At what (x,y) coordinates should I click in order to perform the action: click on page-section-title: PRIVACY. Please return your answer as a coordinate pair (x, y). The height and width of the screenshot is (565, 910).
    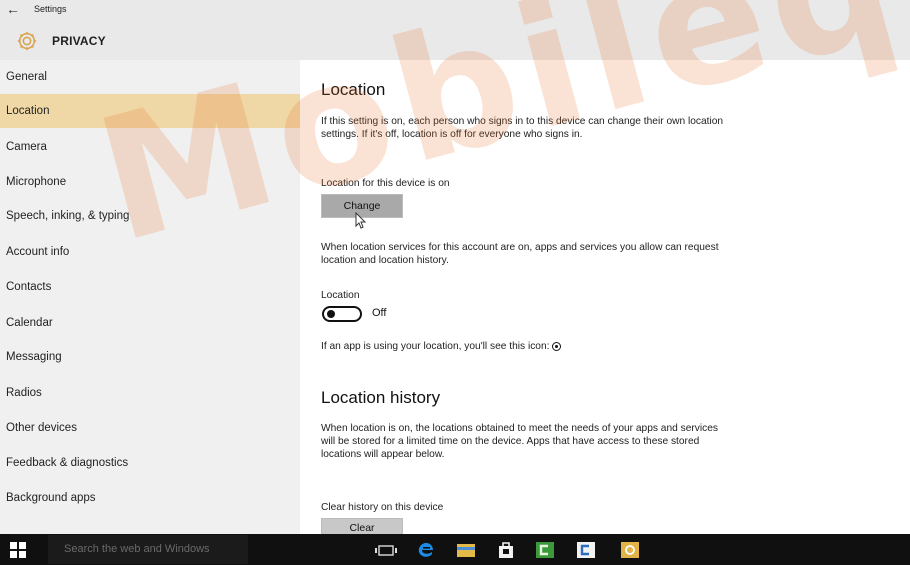
    Looking at the image, I should click on (79, 41).